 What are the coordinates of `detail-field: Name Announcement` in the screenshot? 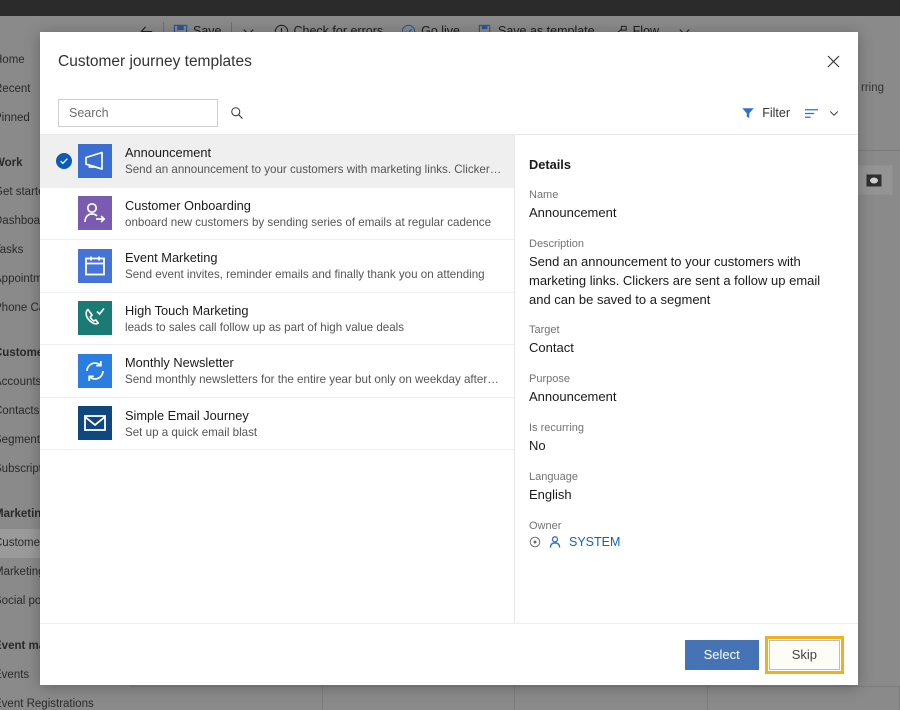 It's located at (680, 206).